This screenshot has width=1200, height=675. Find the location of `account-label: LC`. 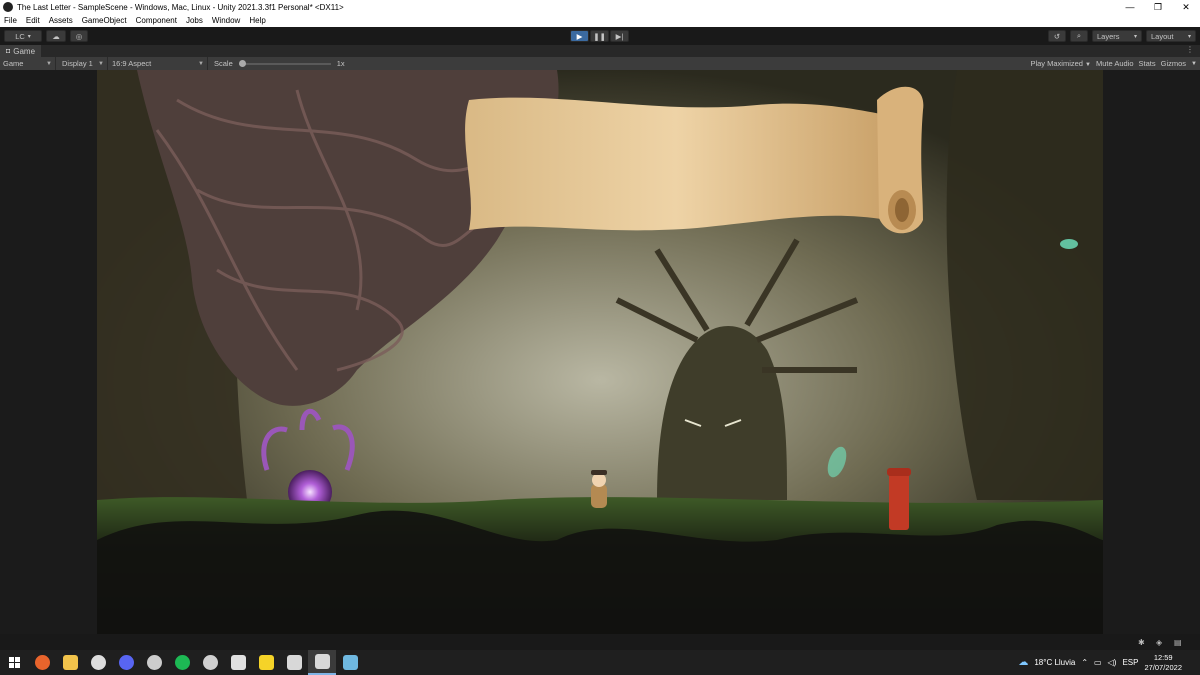

account-label: LC is located at coordinates (20, 36).